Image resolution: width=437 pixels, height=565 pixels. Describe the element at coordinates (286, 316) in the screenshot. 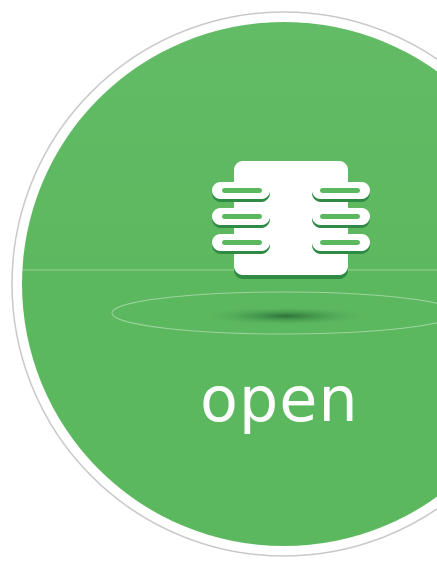

I see `icon-shadow` at that location.